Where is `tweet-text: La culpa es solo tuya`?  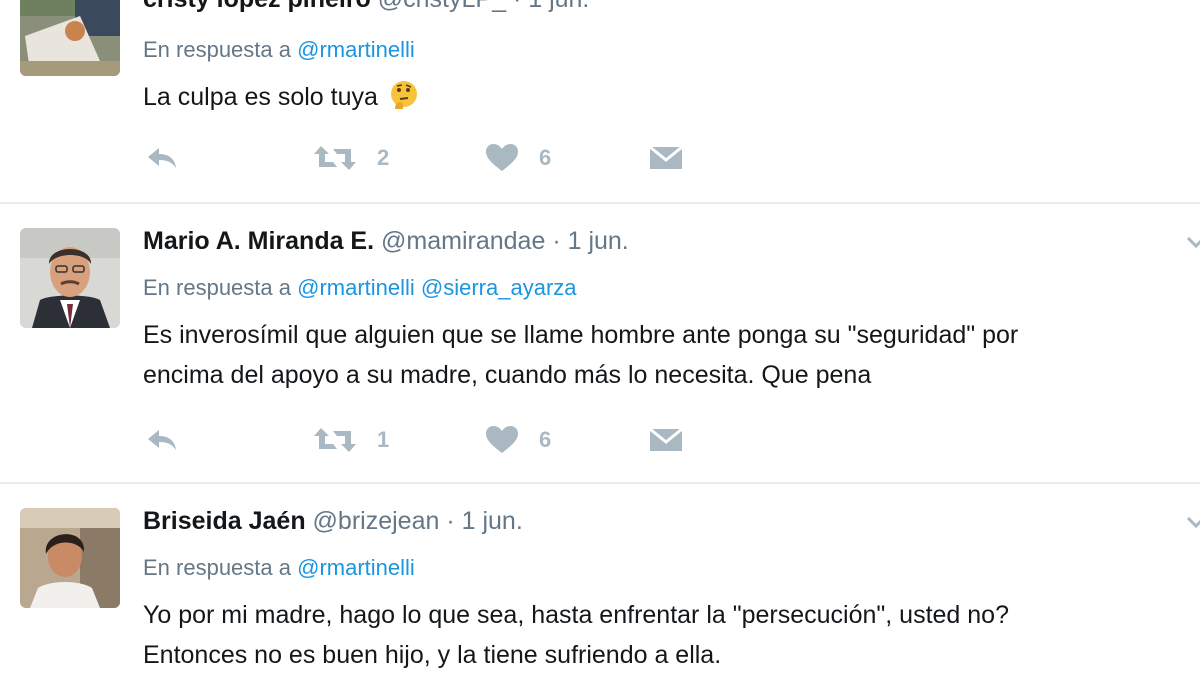
tweet-text: La culpa es solo tuya is located at coordinates (671, 100).